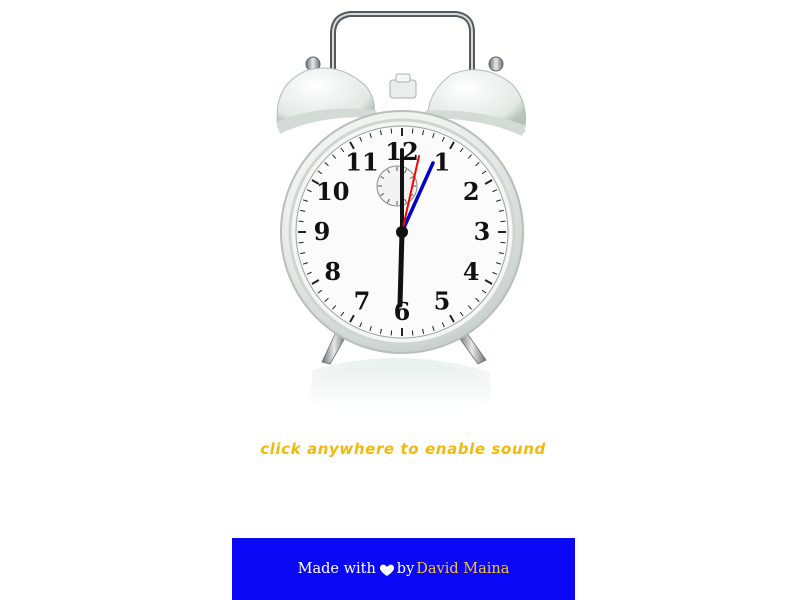  Describe the element at coordinates (401, 268) in the screenshot. I see `hour-hand-extension` at that location.